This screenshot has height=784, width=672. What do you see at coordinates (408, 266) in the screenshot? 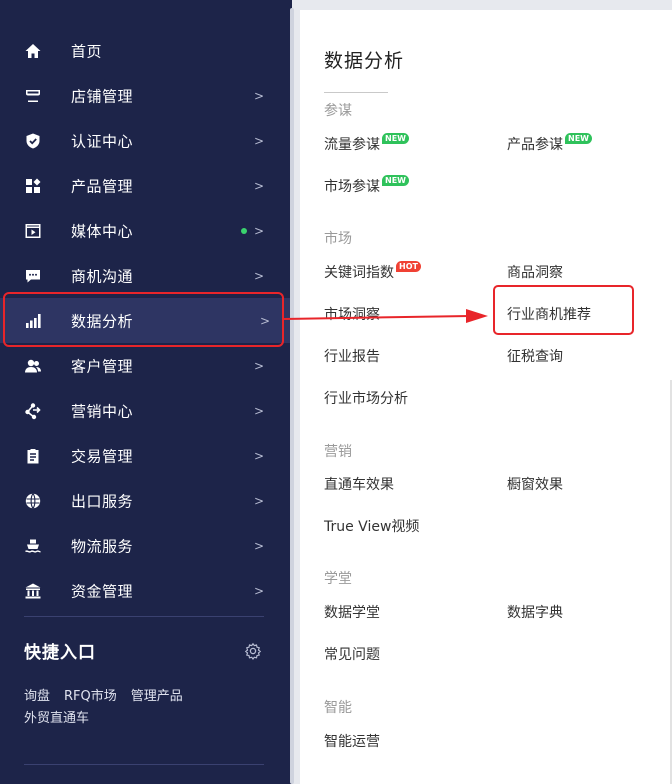
I see `hot-badge: HOT` at bounding box center [408, 266].